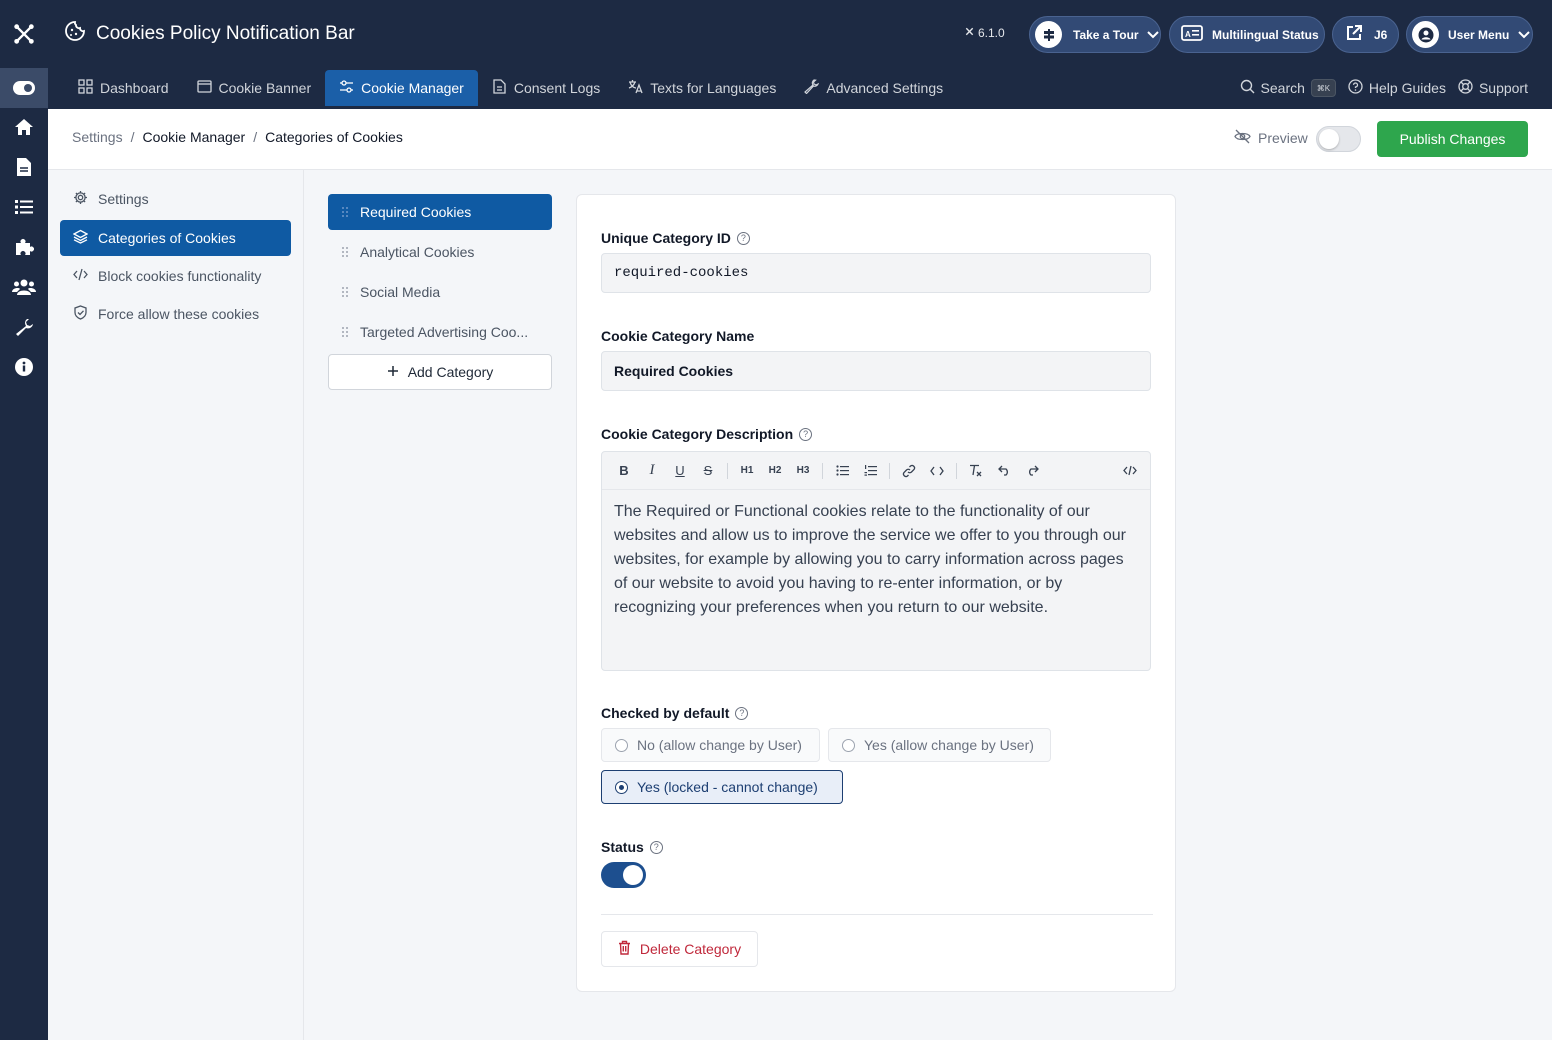 This screenshot has height=1040, width=1552. Describe the element at coordinates (24, 207) in the screenshot. I see `list-icon` at that location.